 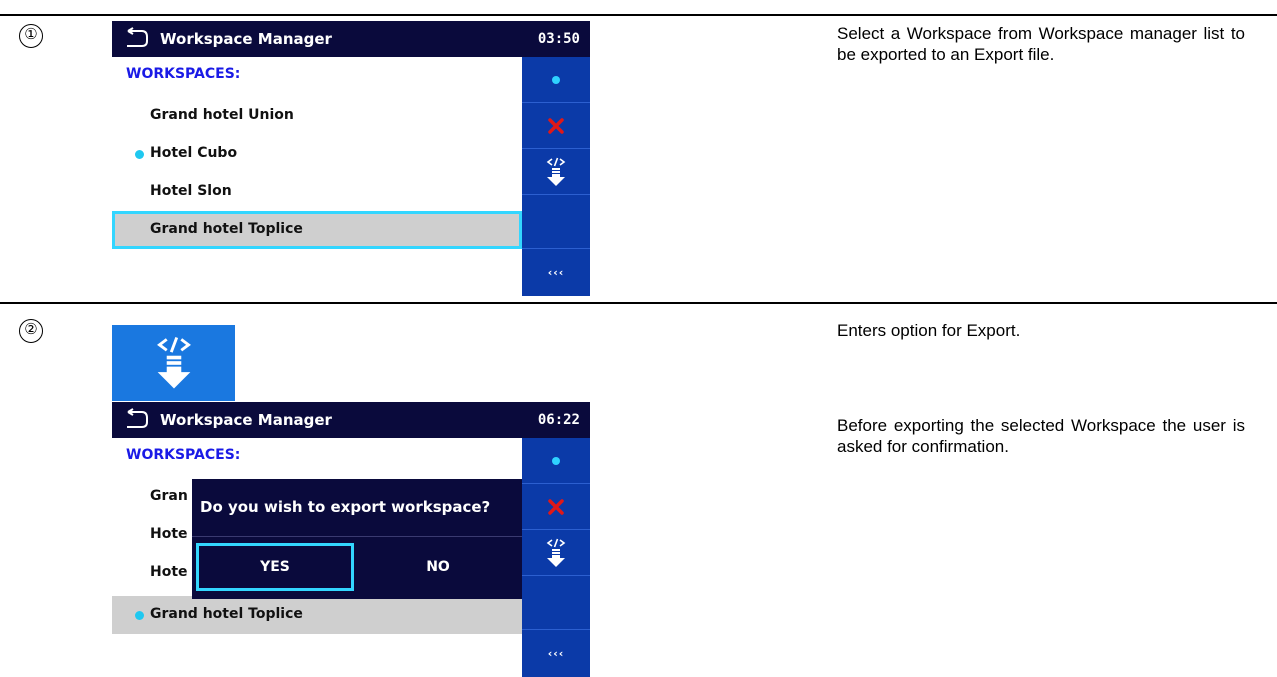 What do you see at coordinates (317, 192) in the screenshot?
I see `list-item: Hotel Slon` at bounding box center [317, 192].